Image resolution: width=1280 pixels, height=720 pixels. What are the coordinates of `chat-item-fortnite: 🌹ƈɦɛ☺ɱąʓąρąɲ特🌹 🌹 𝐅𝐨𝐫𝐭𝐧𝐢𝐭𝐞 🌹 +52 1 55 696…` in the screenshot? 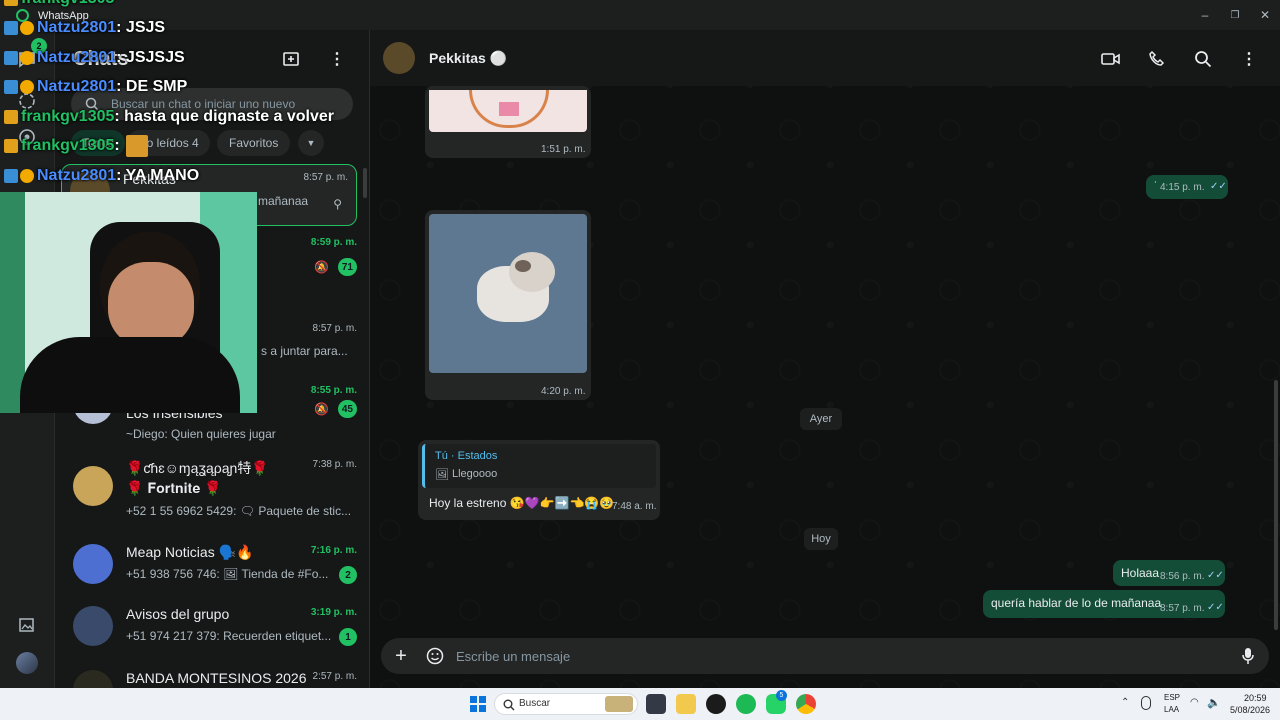 It's located at (215, 488).